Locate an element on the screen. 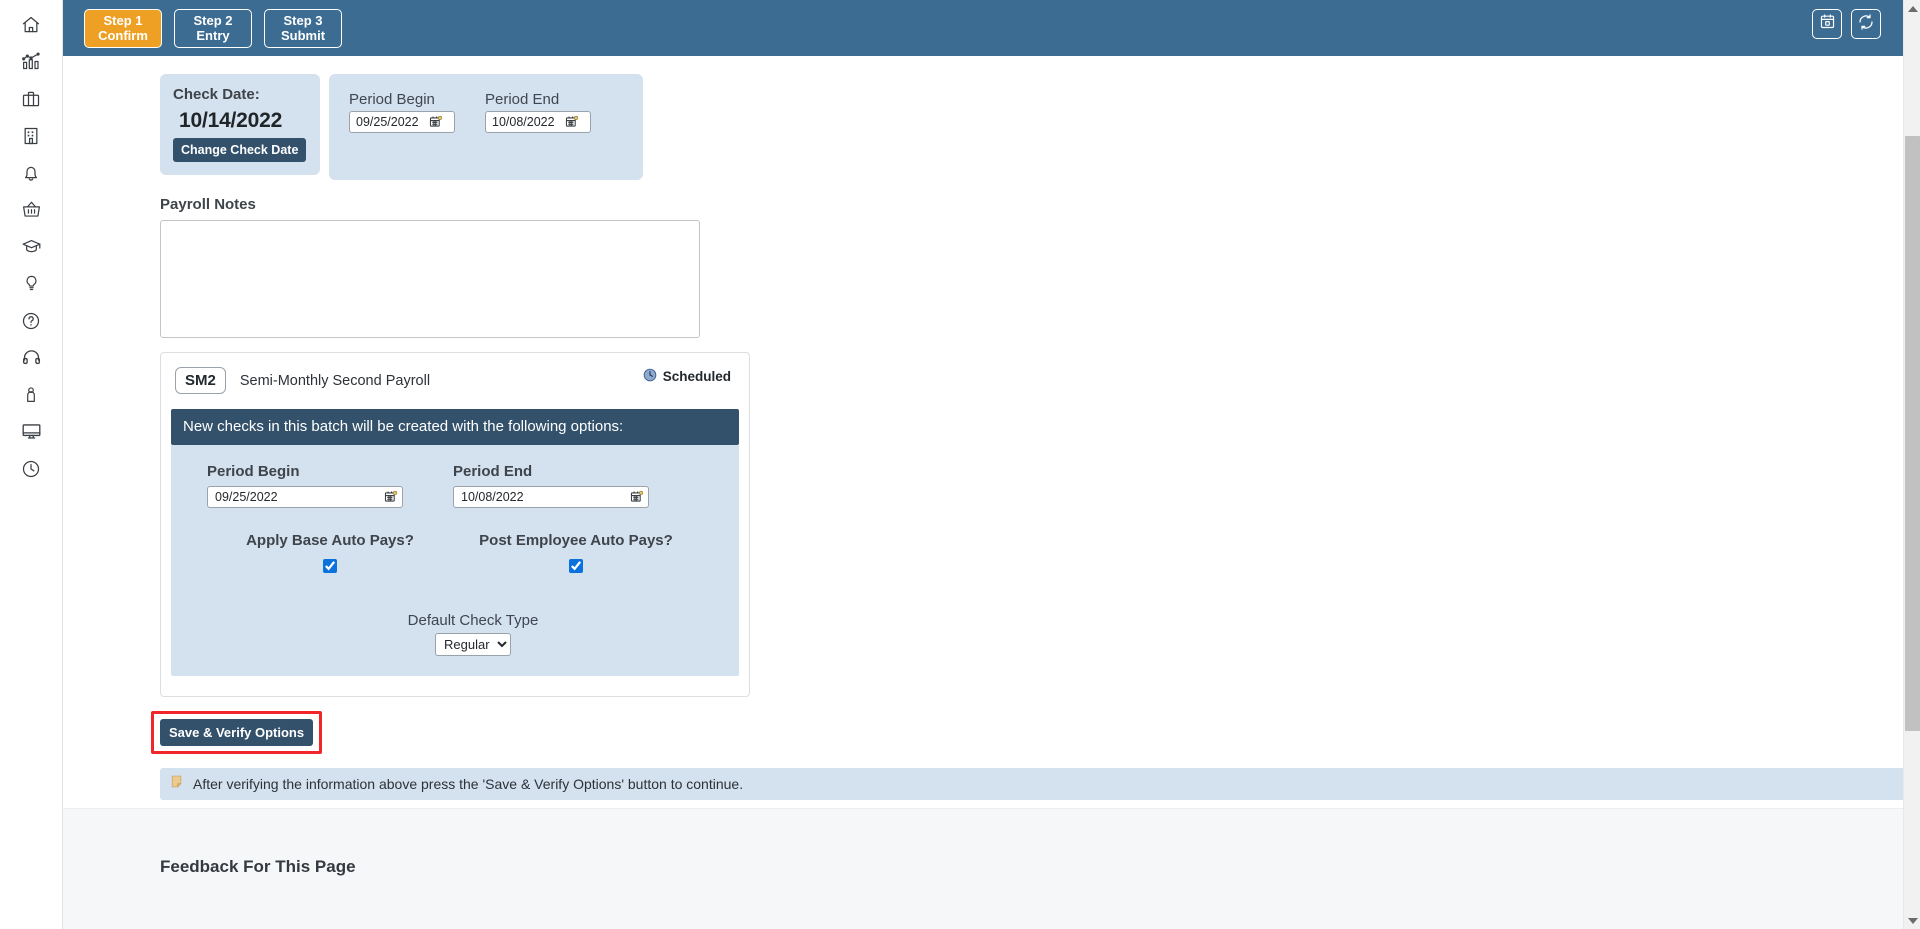 The height and width of the screenshot is (929, 1920). sidebar-item-briefcase is located at coordinates (31, 98).